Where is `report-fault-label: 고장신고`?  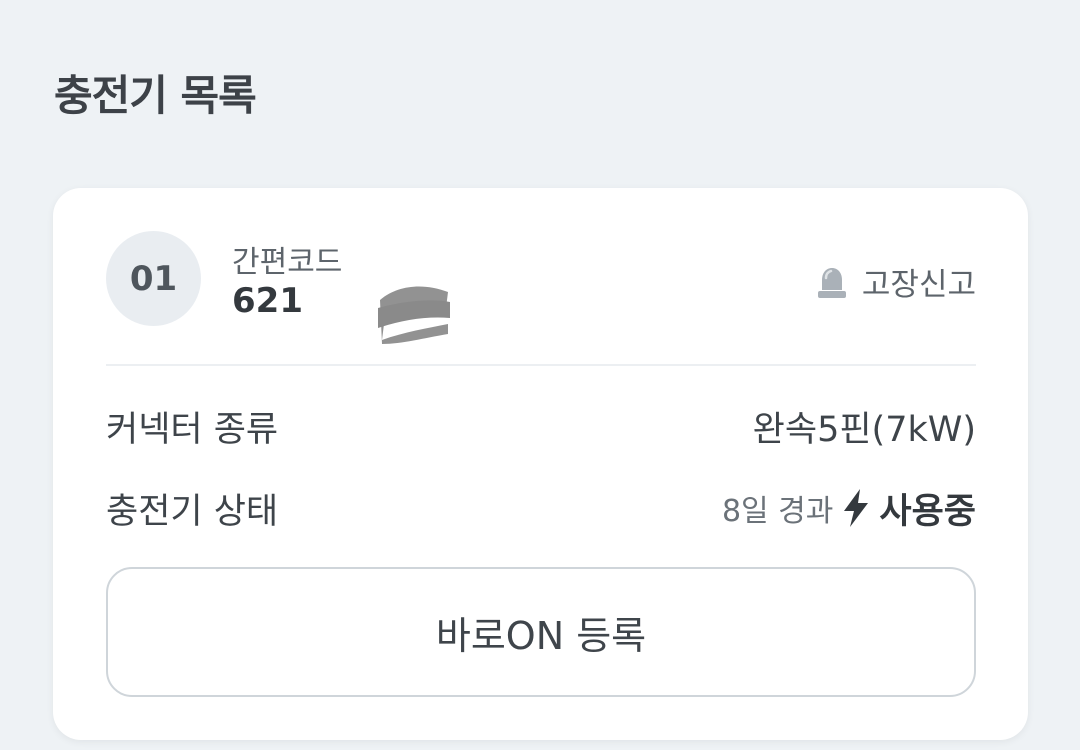
report-fault-label: 고장신고 is located at coordinates (918, 285).